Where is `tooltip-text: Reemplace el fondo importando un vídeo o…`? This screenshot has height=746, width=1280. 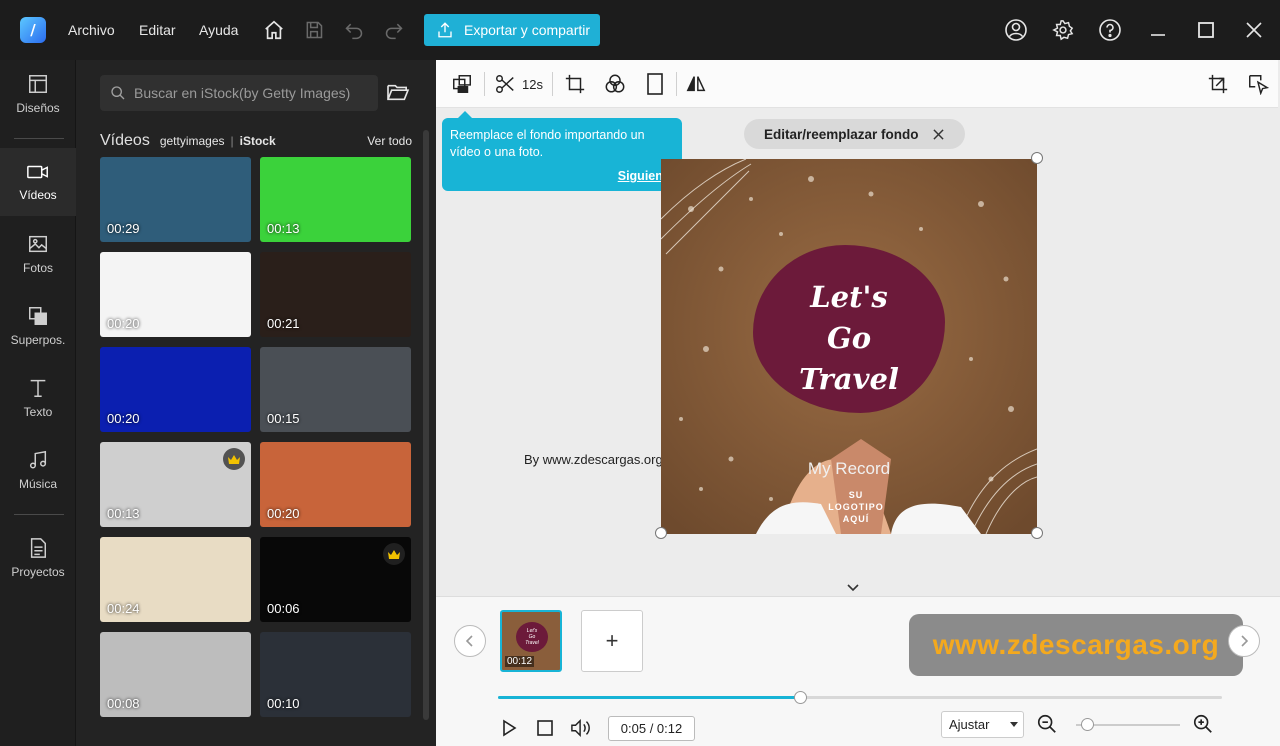
tooltip-text: Reemplace el fondo importando un vídeo o… is located at coordinates (547, 143).